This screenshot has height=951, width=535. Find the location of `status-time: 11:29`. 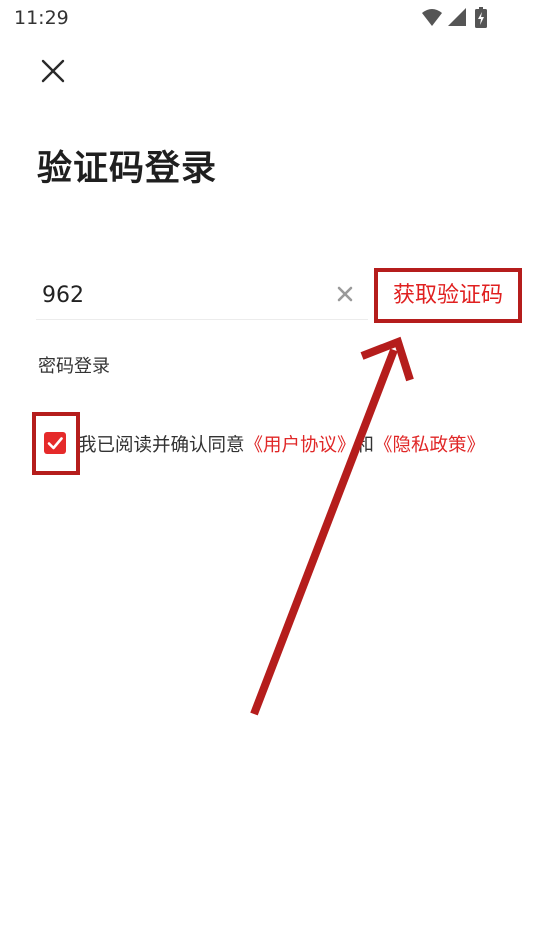

status-time: 11:29 is located at coordinates (41, 18).